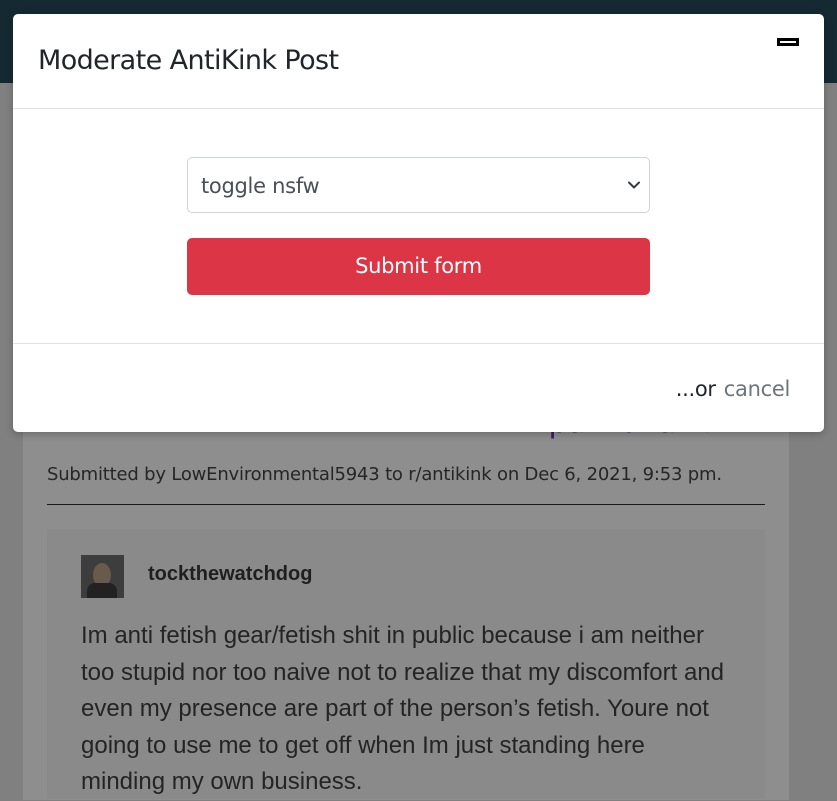 This screenshot has width=837, height=801. I want to click on close-icon, so click(788, 42).